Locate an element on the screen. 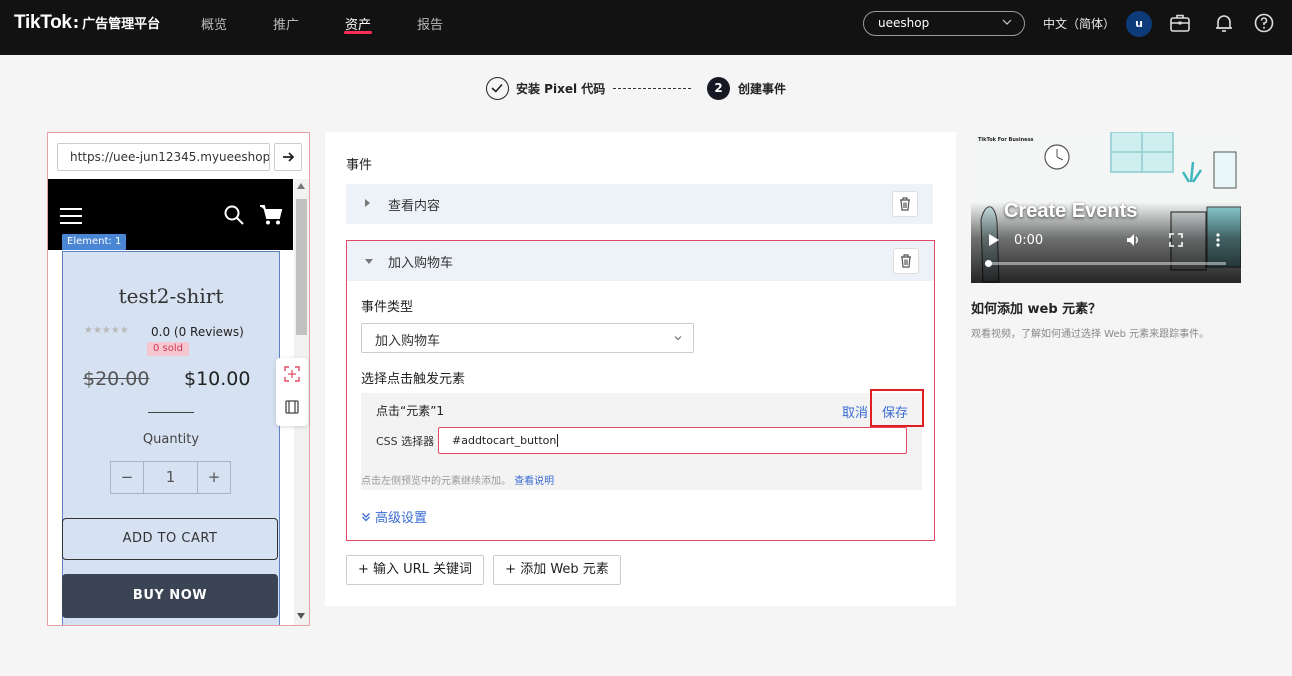 Image resolution: width=1292 pixels, height=676 pixels. sale-price: $10.00 is located at coordinates (217, 379).